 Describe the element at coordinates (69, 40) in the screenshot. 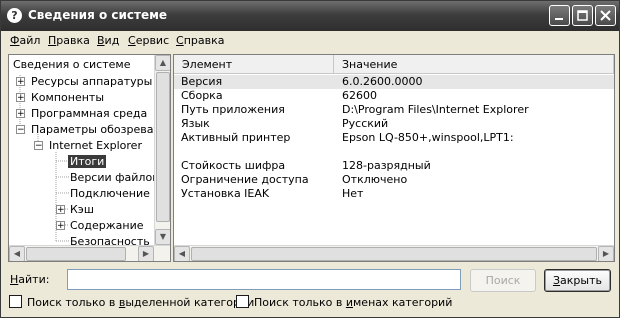

I see `menu-edit: Правка` at that location.